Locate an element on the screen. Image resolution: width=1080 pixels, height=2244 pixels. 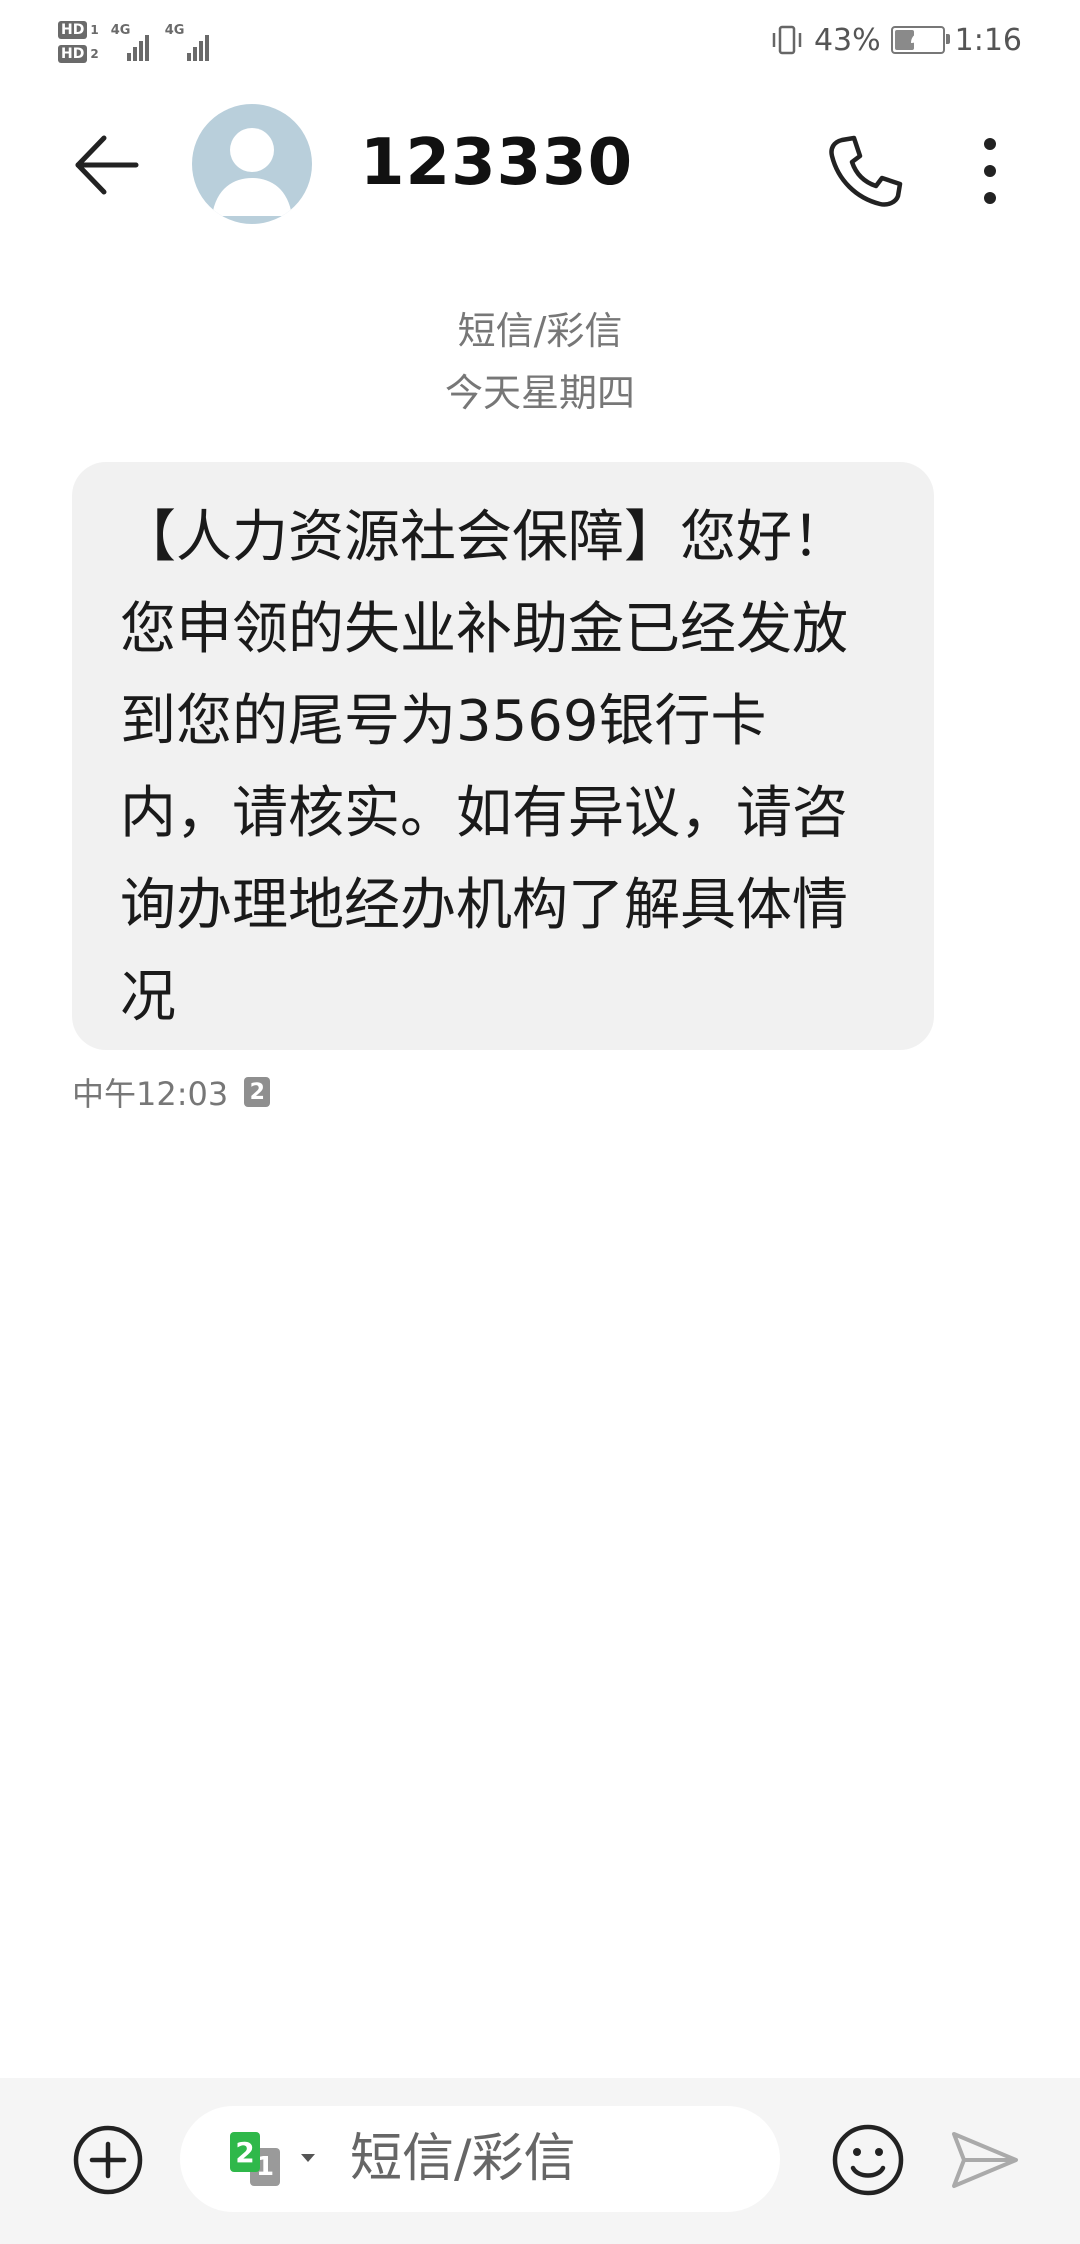
sim-primary-icon: 2 is located at coordinates (245, 2152).